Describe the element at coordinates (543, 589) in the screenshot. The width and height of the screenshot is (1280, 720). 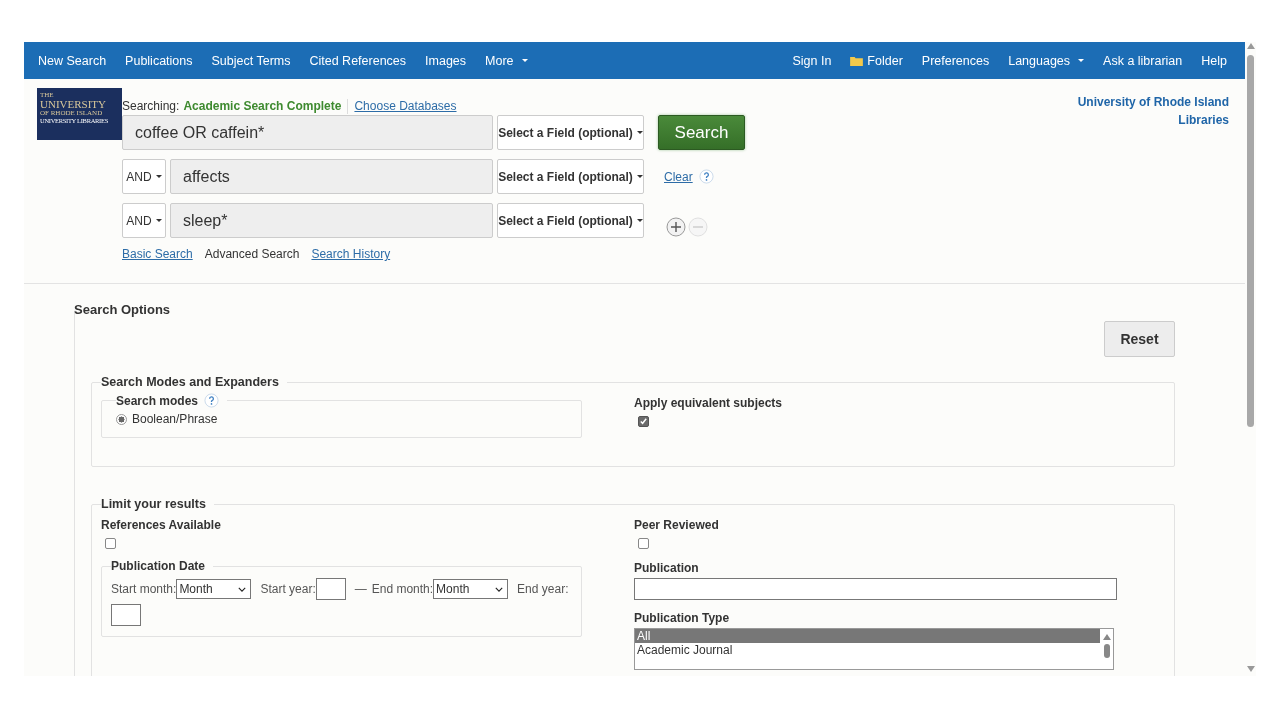
I see `field-label: End year:` at that location.